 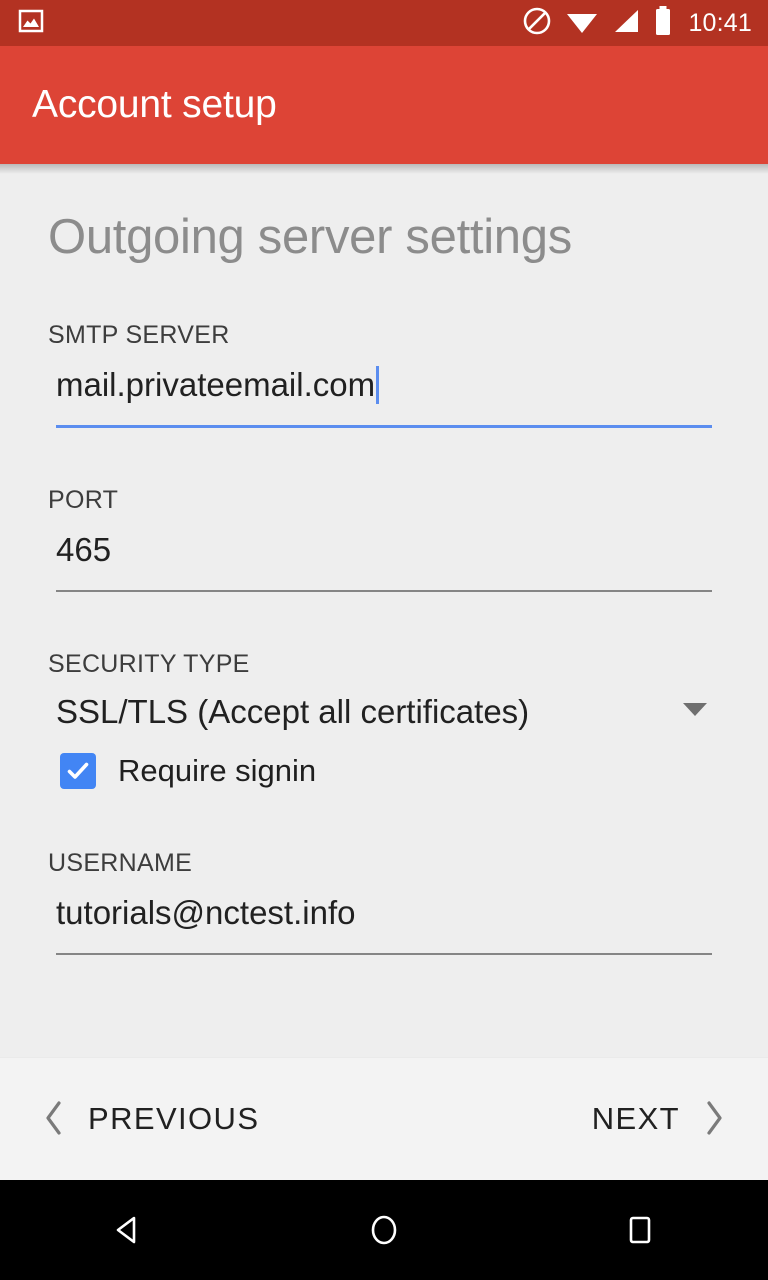 What do you see at coordinates (139, 335) in the screenshot?
I see `smtp-server-label: SMTP SERVER` at bounding box center [139, 335].